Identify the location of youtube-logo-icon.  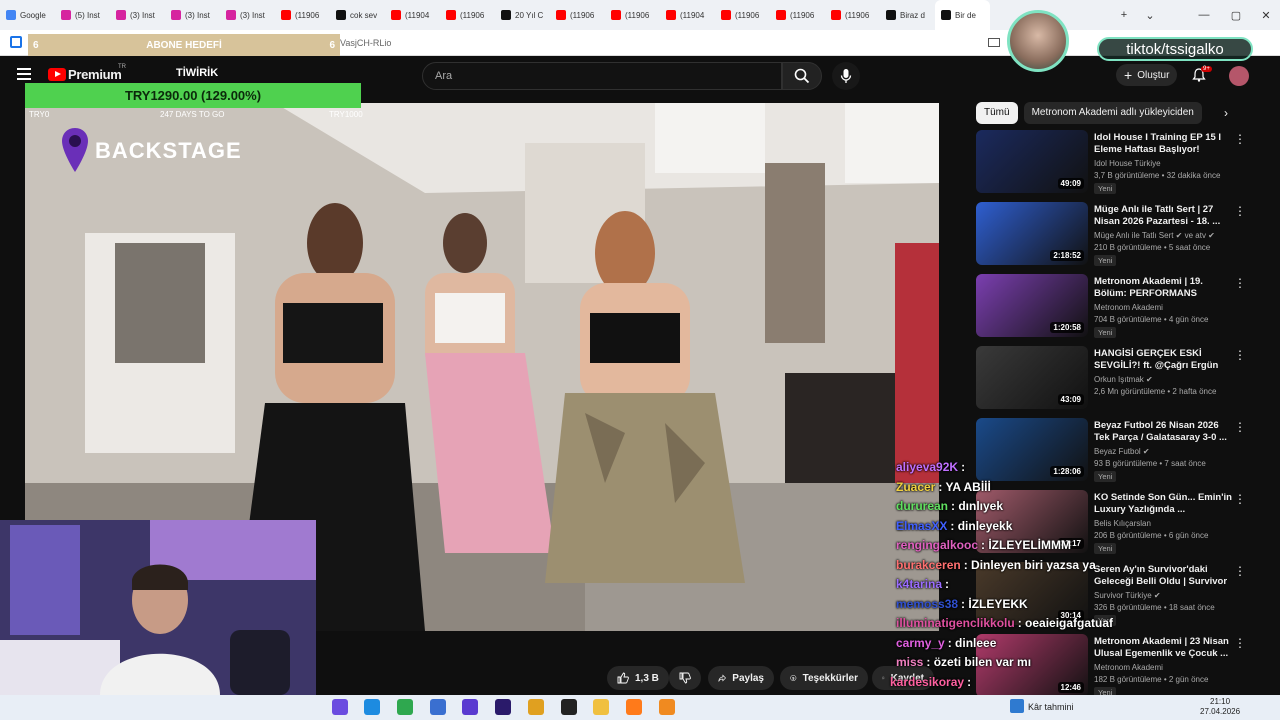
(57, 74).